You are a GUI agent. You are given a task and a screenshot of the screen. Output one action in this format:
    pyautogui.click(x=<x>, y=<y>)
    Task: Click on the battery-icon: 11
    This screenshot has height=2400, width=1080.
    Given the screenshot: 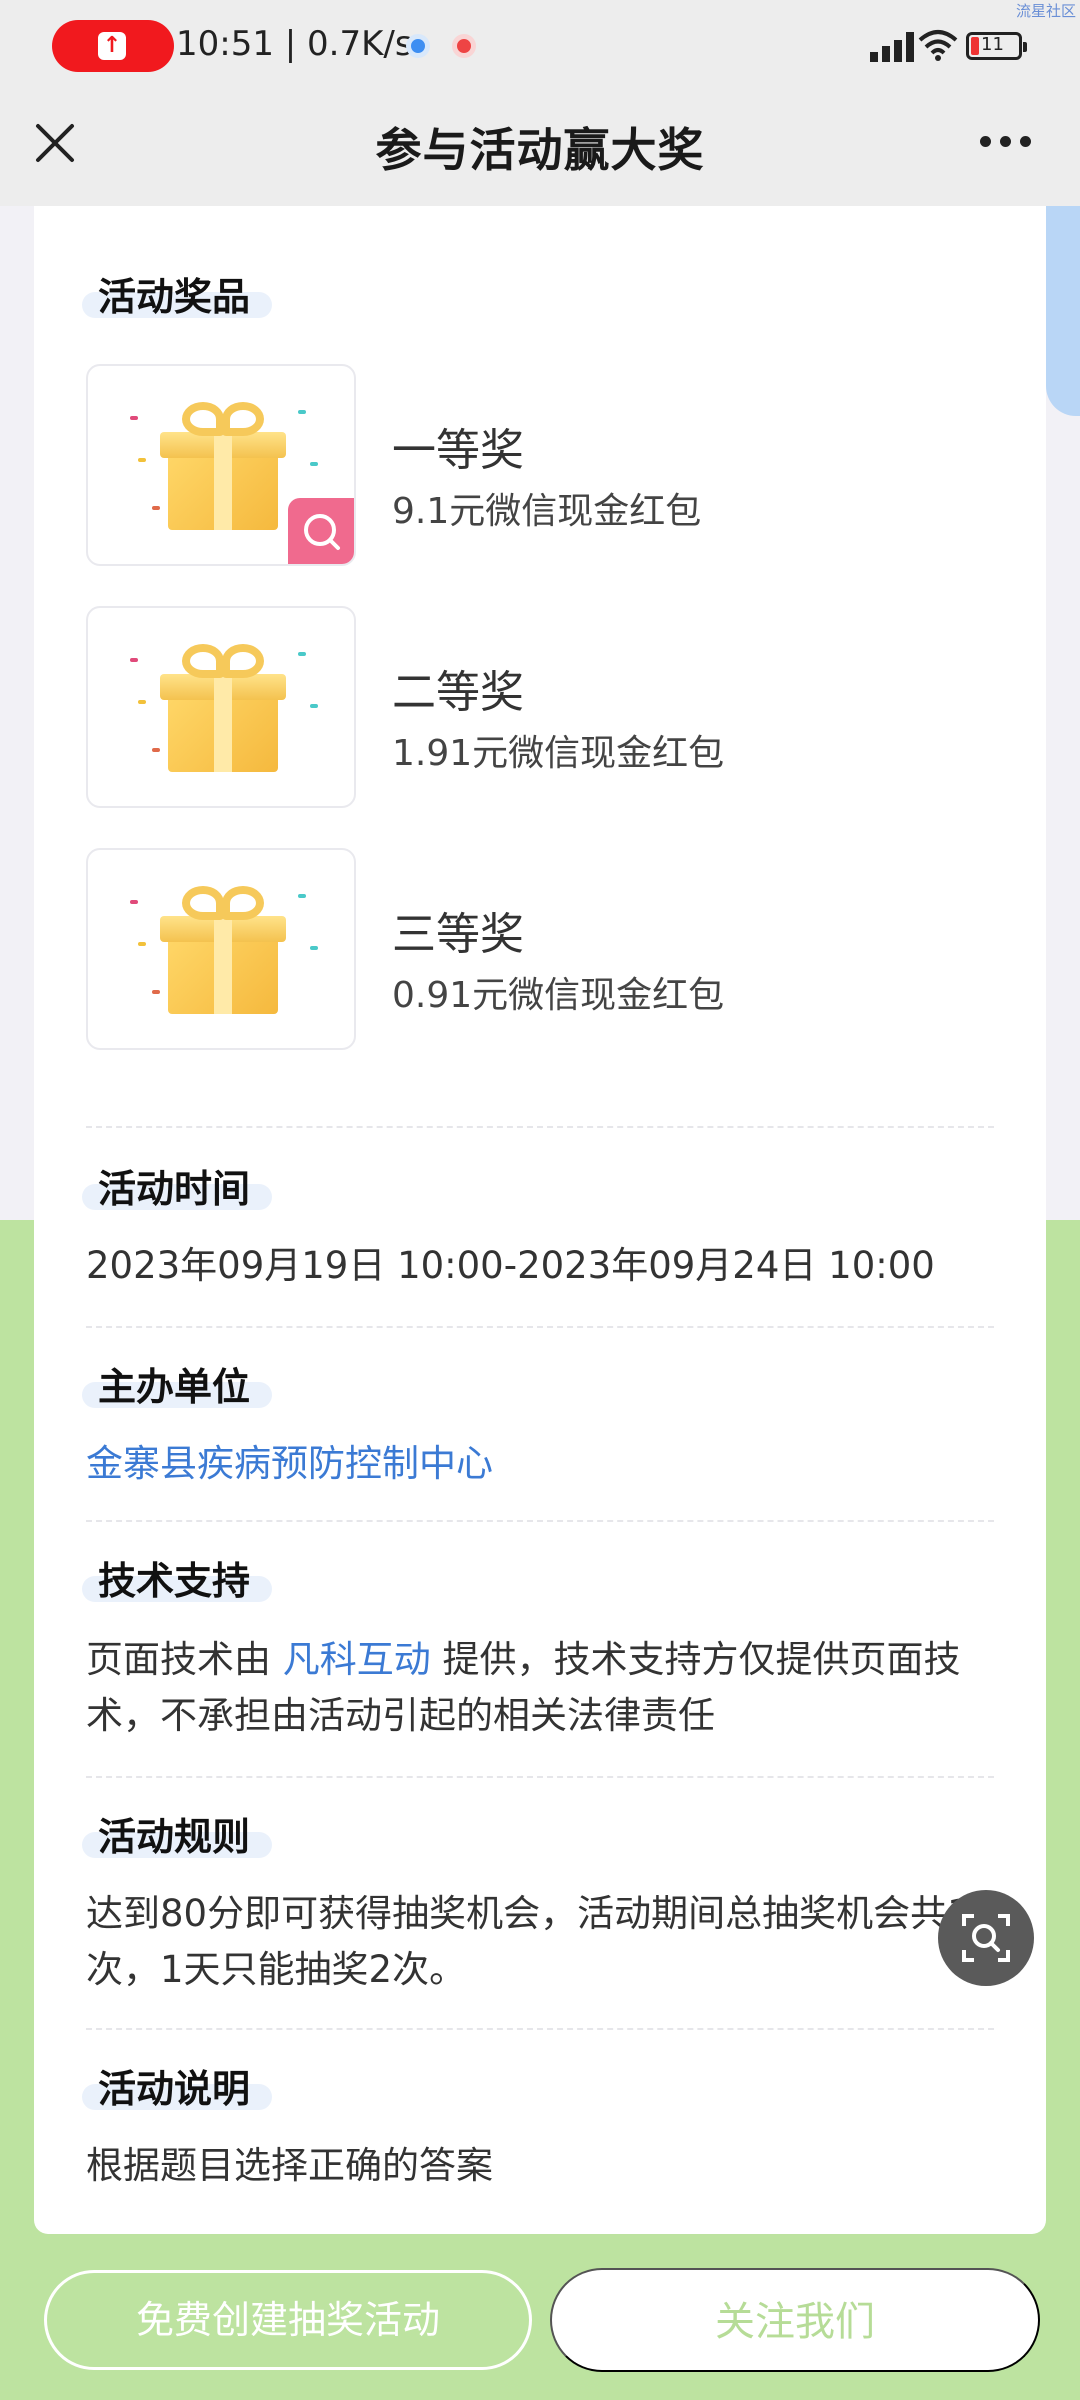 What is the action you would take?
    pyautogui.click(x=996, y=46)
    